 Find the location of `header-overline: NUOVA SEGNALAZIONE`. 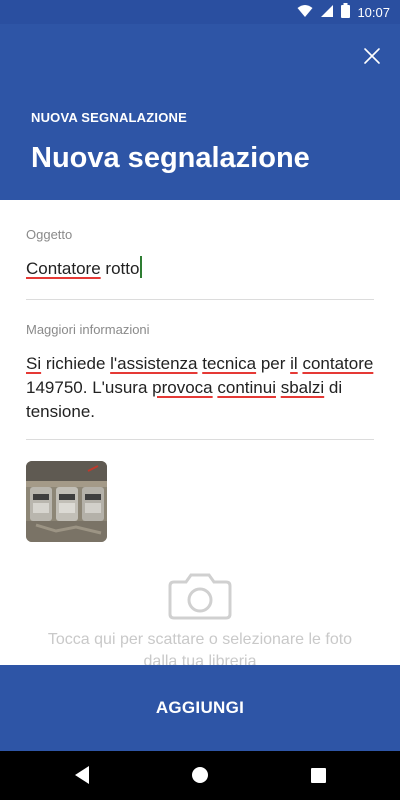

header-overline: NUOVA SEGNALAZIONE is located at coordinates (109, 117).